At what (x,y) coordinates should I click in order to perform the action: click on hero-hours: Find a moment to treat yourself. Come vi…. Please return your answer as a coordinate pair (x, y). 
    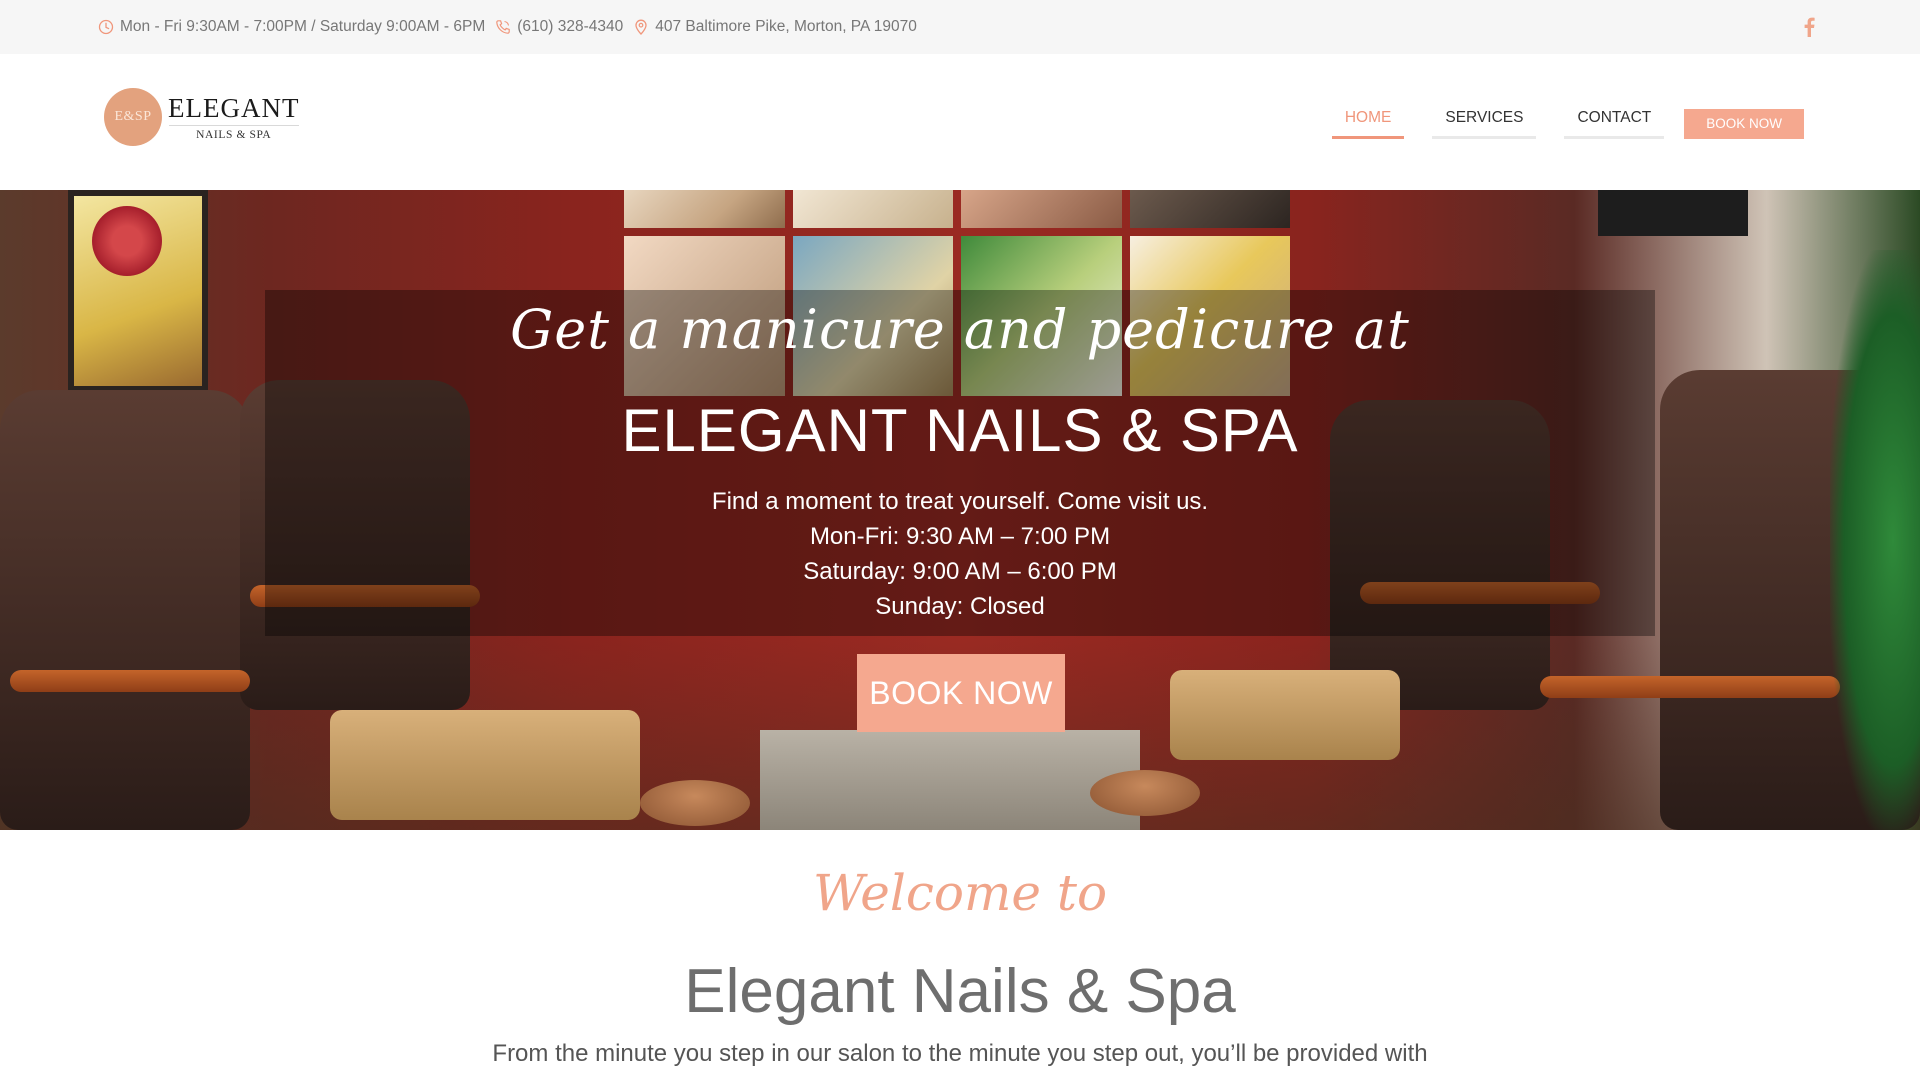
    Looking at the image, I should click on (960, 554).